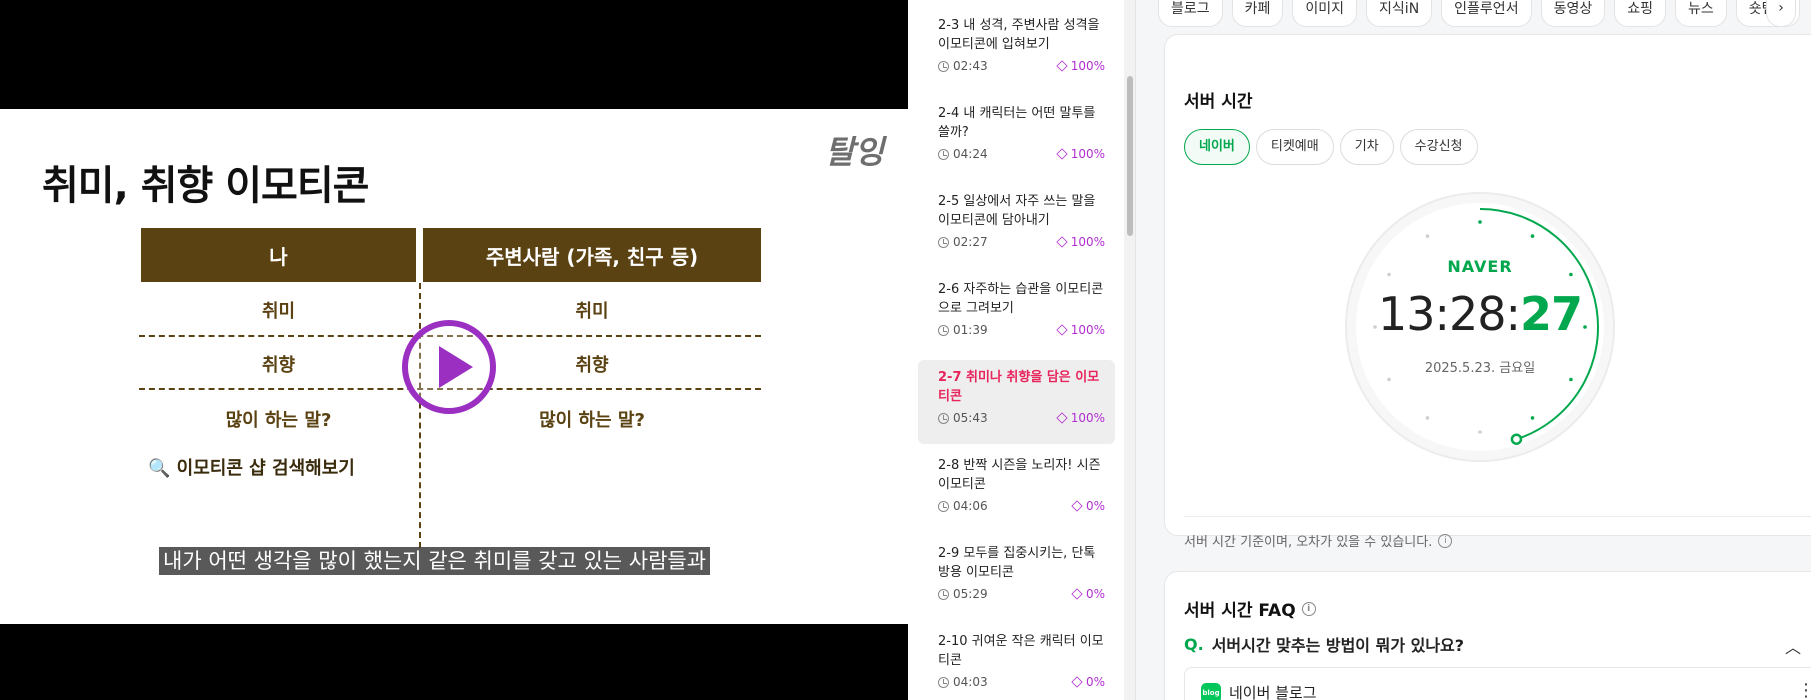  Describe the element at coordinates (1021, 418) in the screenshot. I see `lesson-meta: 05:43 100%` at that location.